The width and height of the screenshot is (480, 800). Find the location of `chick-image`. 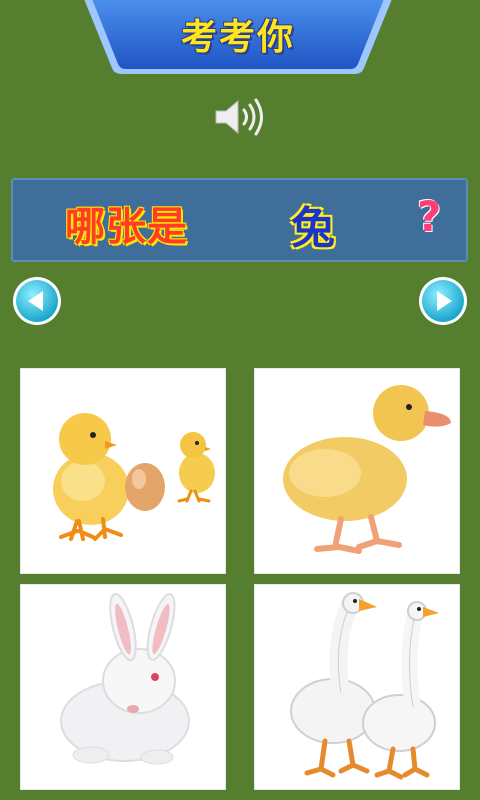

chick-image is located at coordinates (134, 477).